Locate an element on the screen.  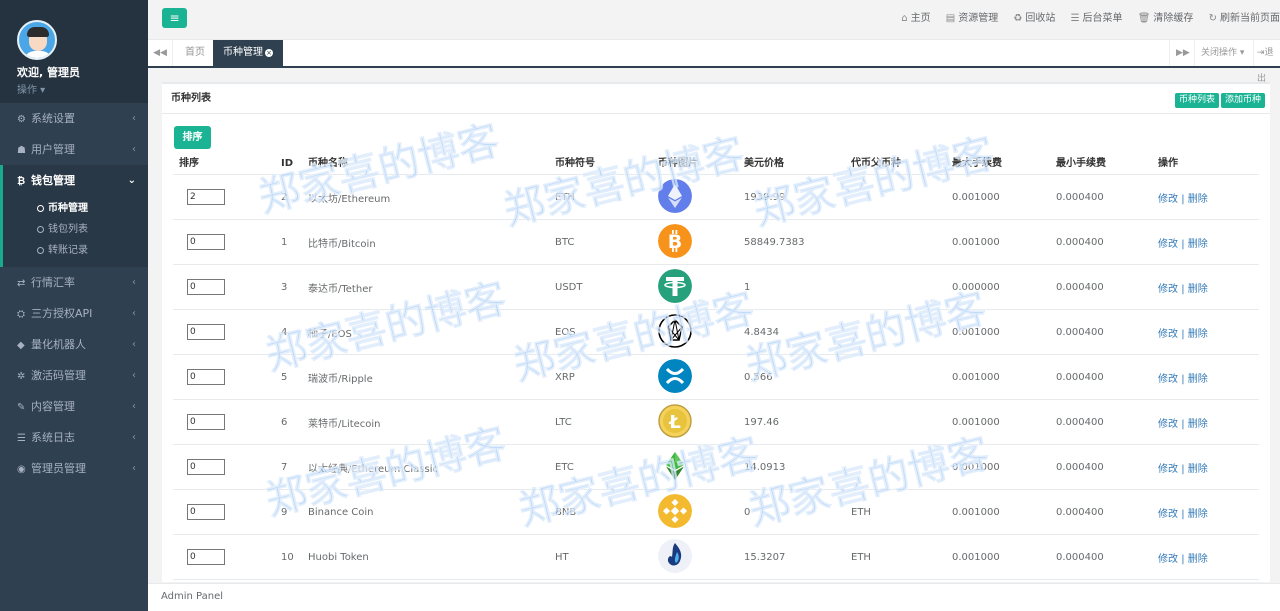
double-right-icon: ▶▶ is located at coordinates (1183, 53).